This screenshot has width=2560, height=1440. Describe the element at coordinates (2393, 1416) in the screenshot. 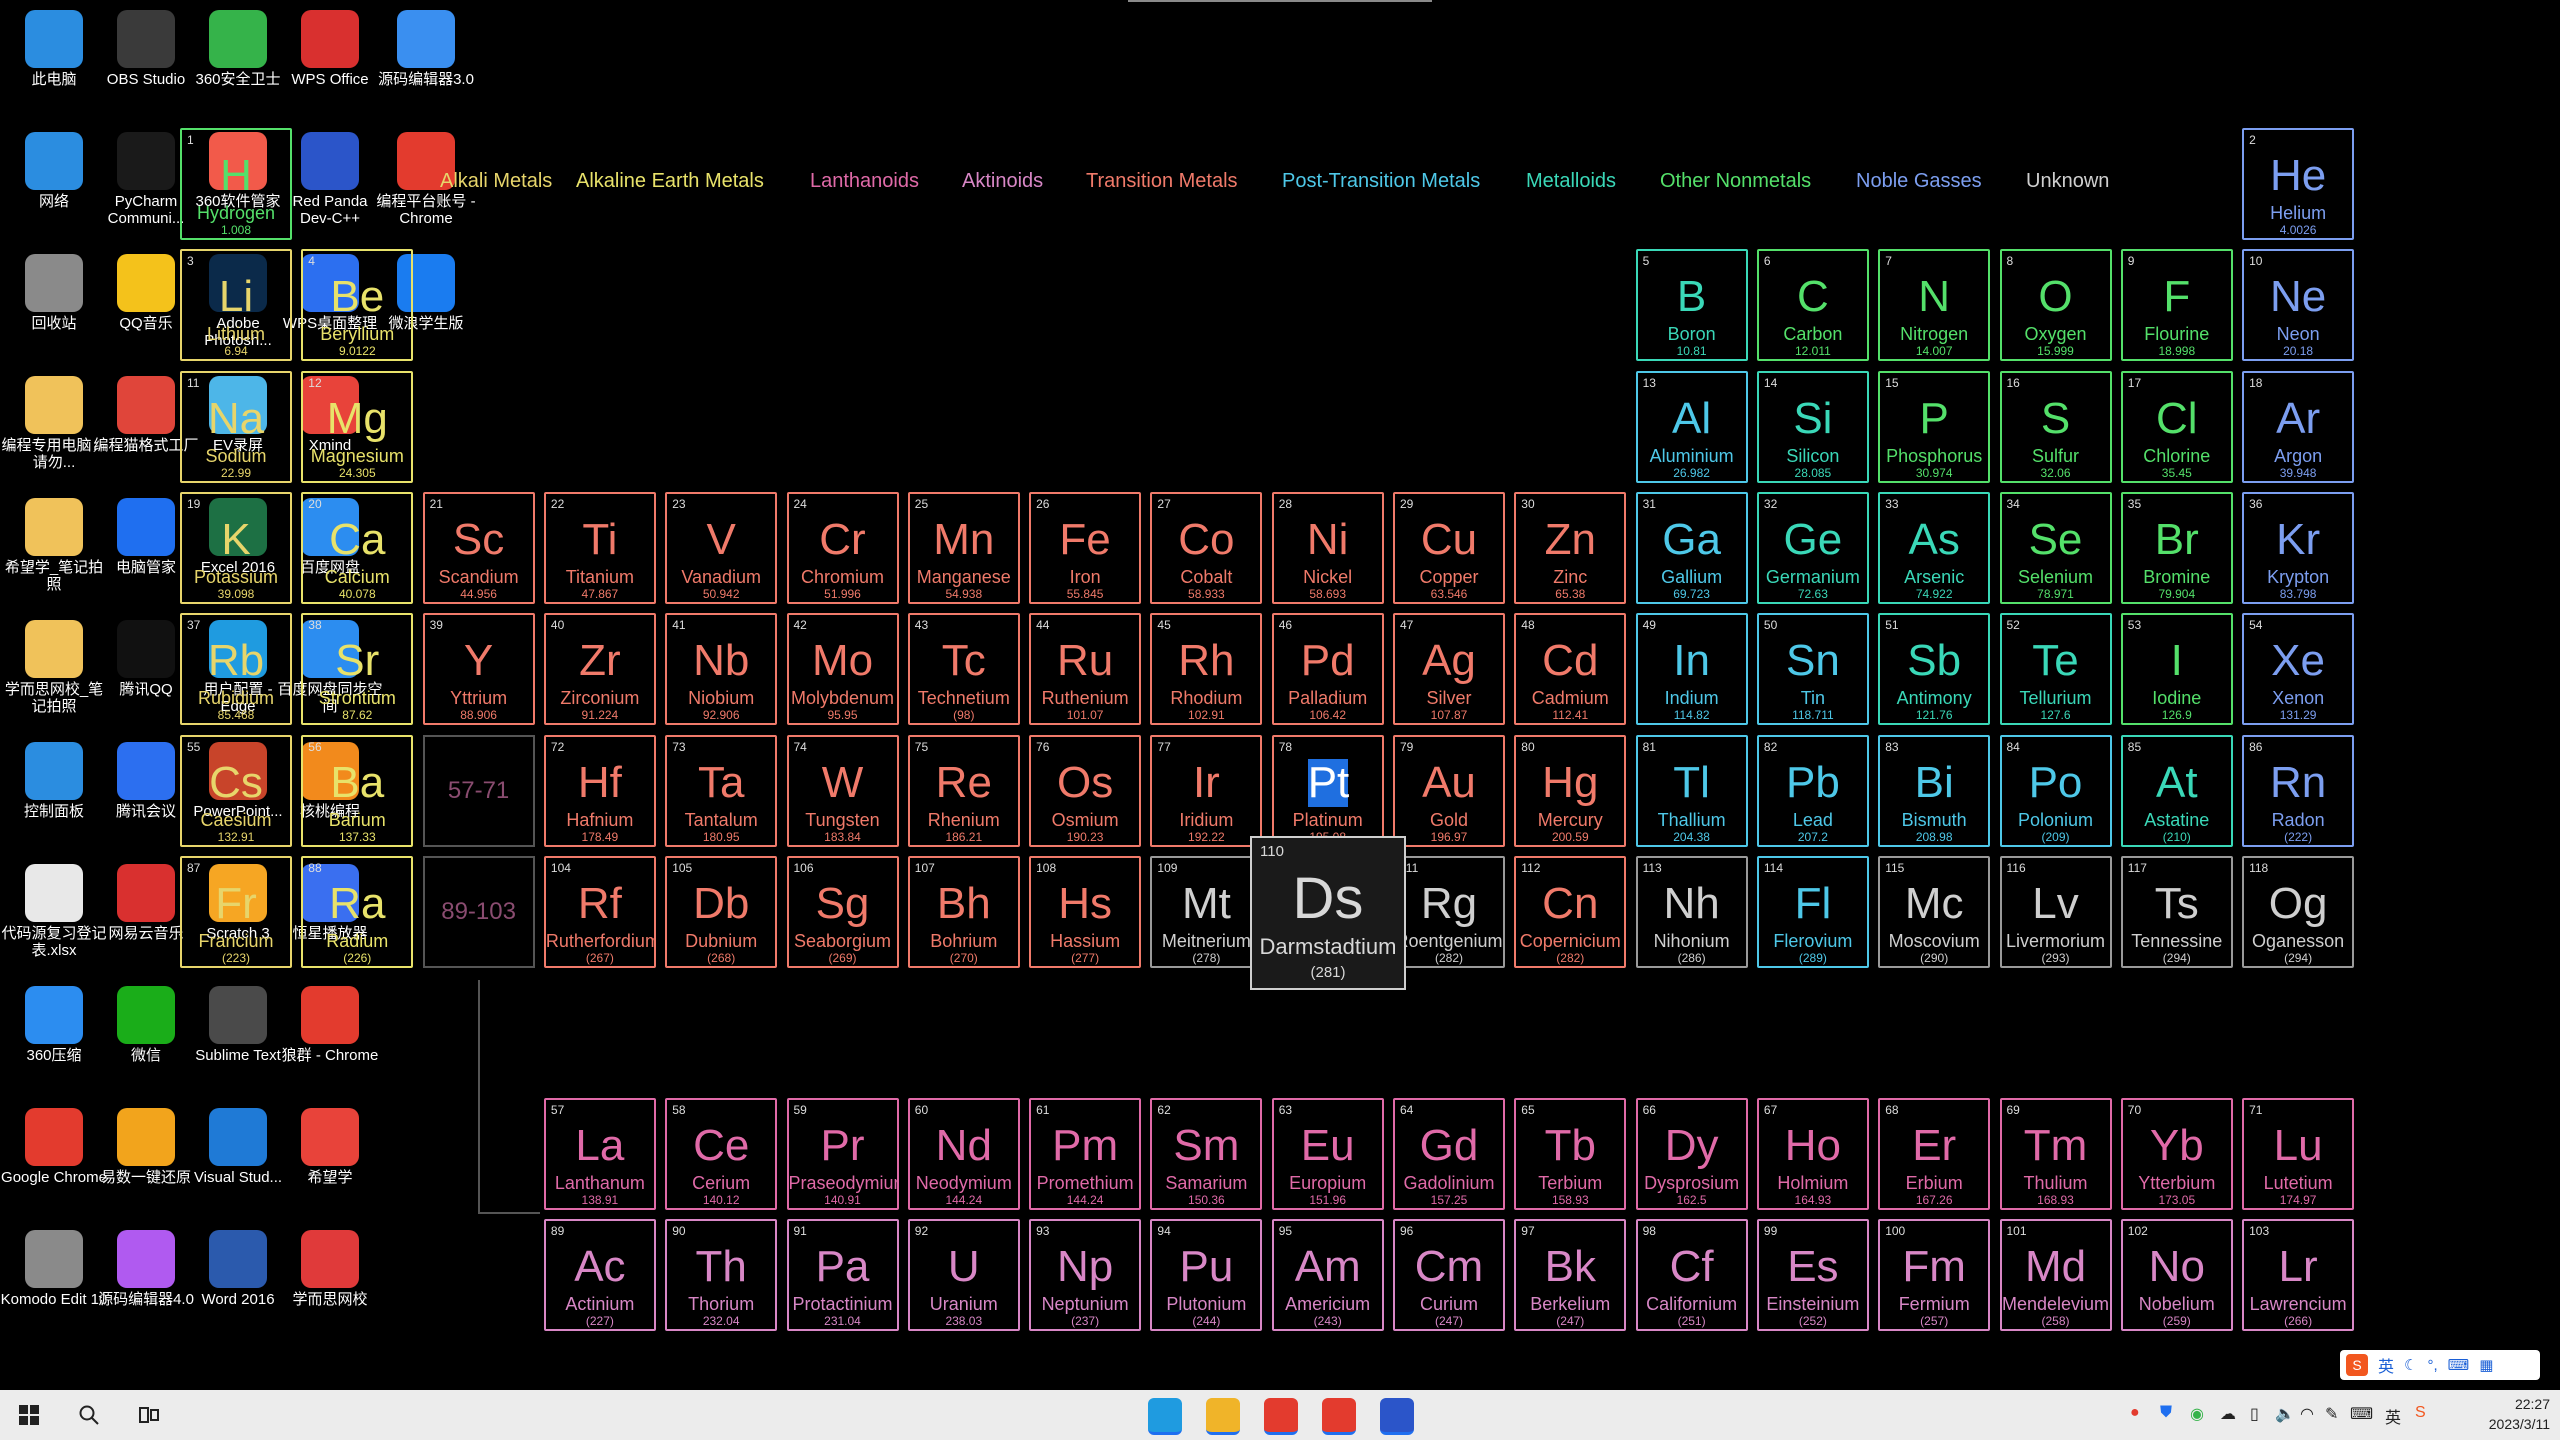

I see `ime-tray-label: 英` at that location.